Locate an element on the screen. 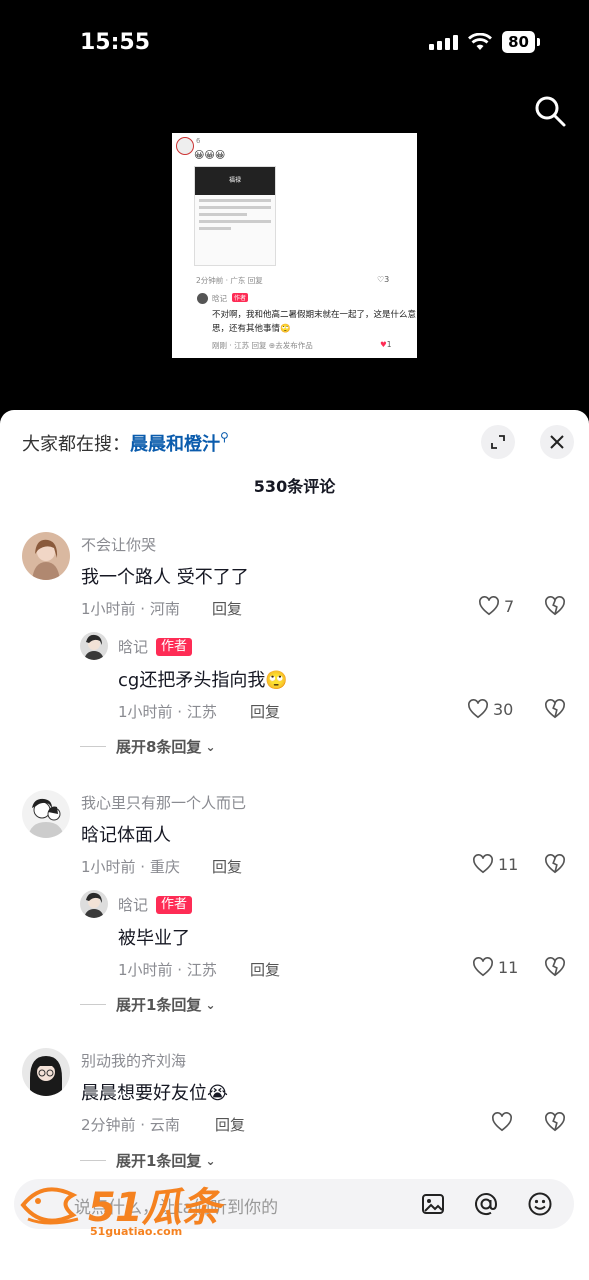 Image resolution: width=589 pixels, height=1280 pixels. reply-text: 被毕业了 is located at coordinates (154, 938).